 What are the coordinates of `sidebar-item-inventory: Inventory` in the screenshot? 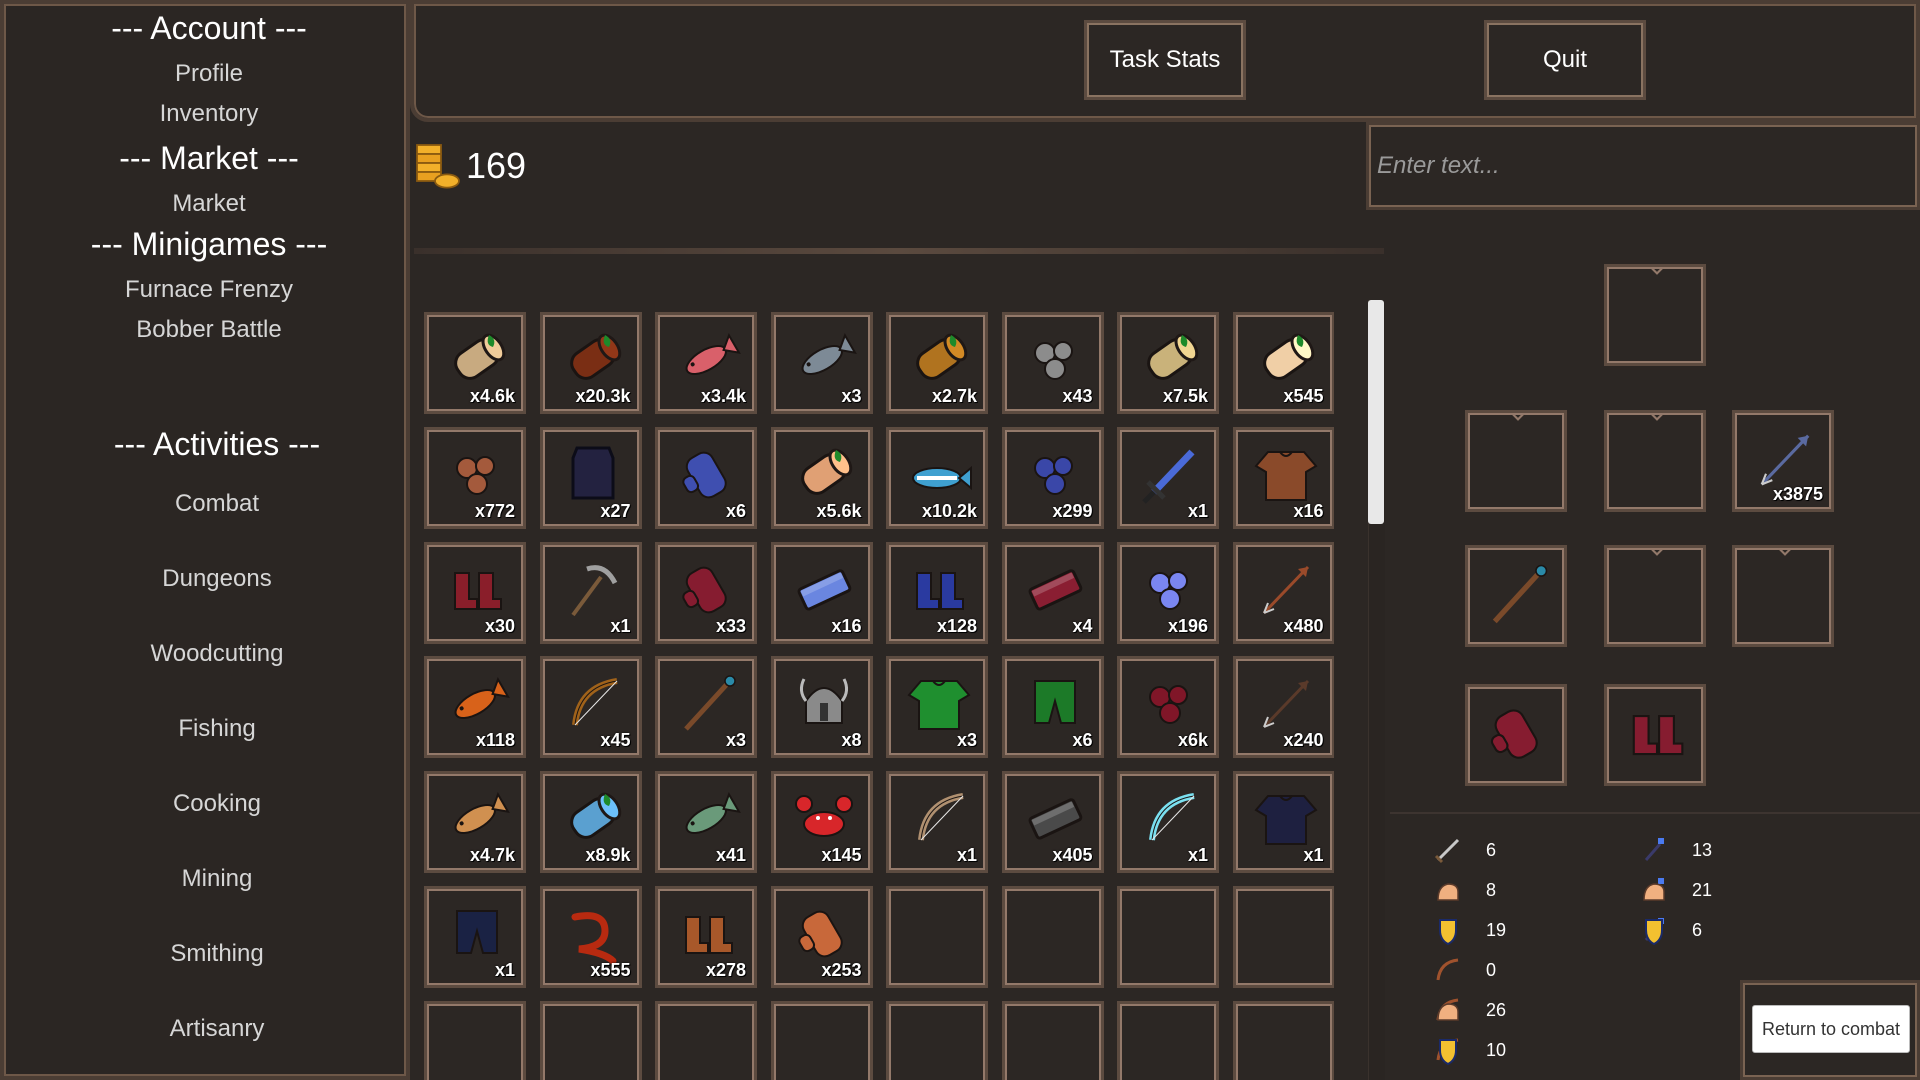 It's located at (209, 114).